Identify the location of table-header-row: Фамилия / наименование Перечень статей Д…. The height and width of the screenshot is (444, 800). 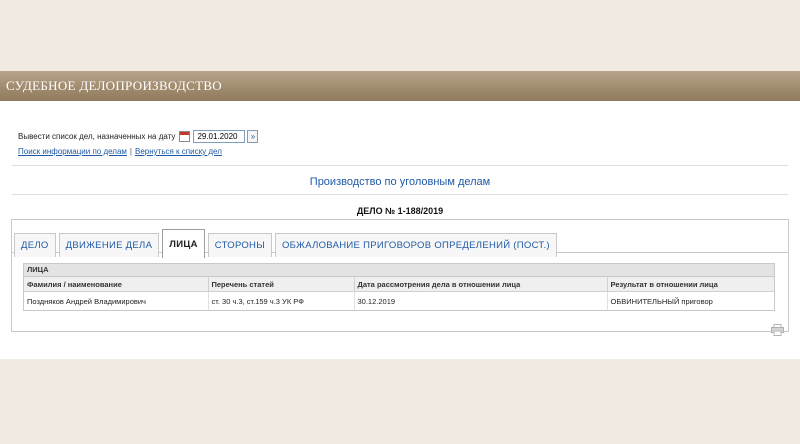
(399, 284).